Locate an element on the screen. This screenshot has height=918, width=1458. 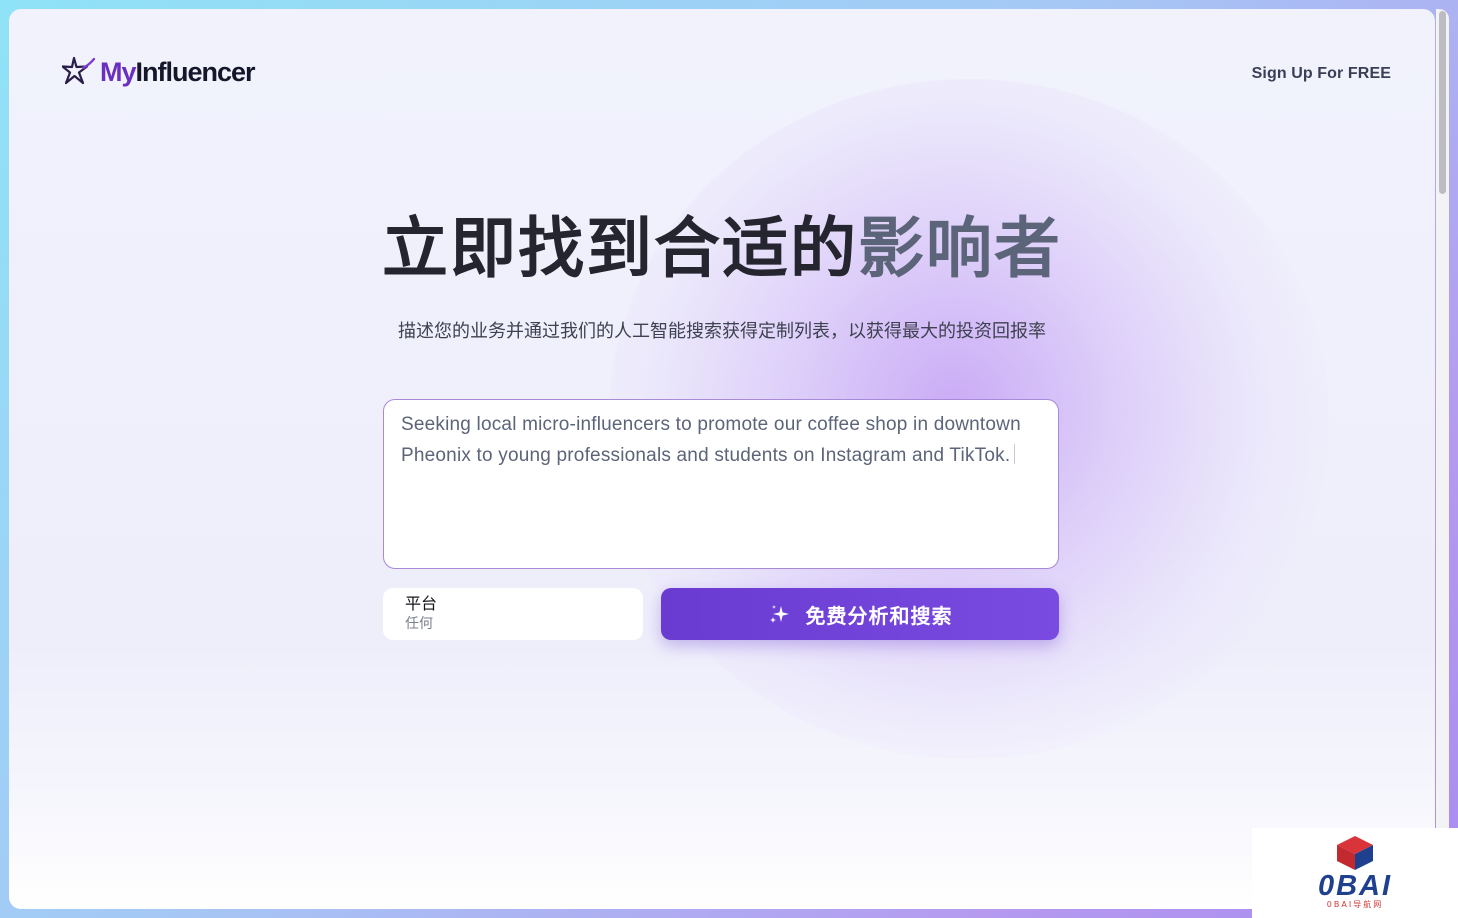
brand-name-my: My is located at coordinates (118, 71).